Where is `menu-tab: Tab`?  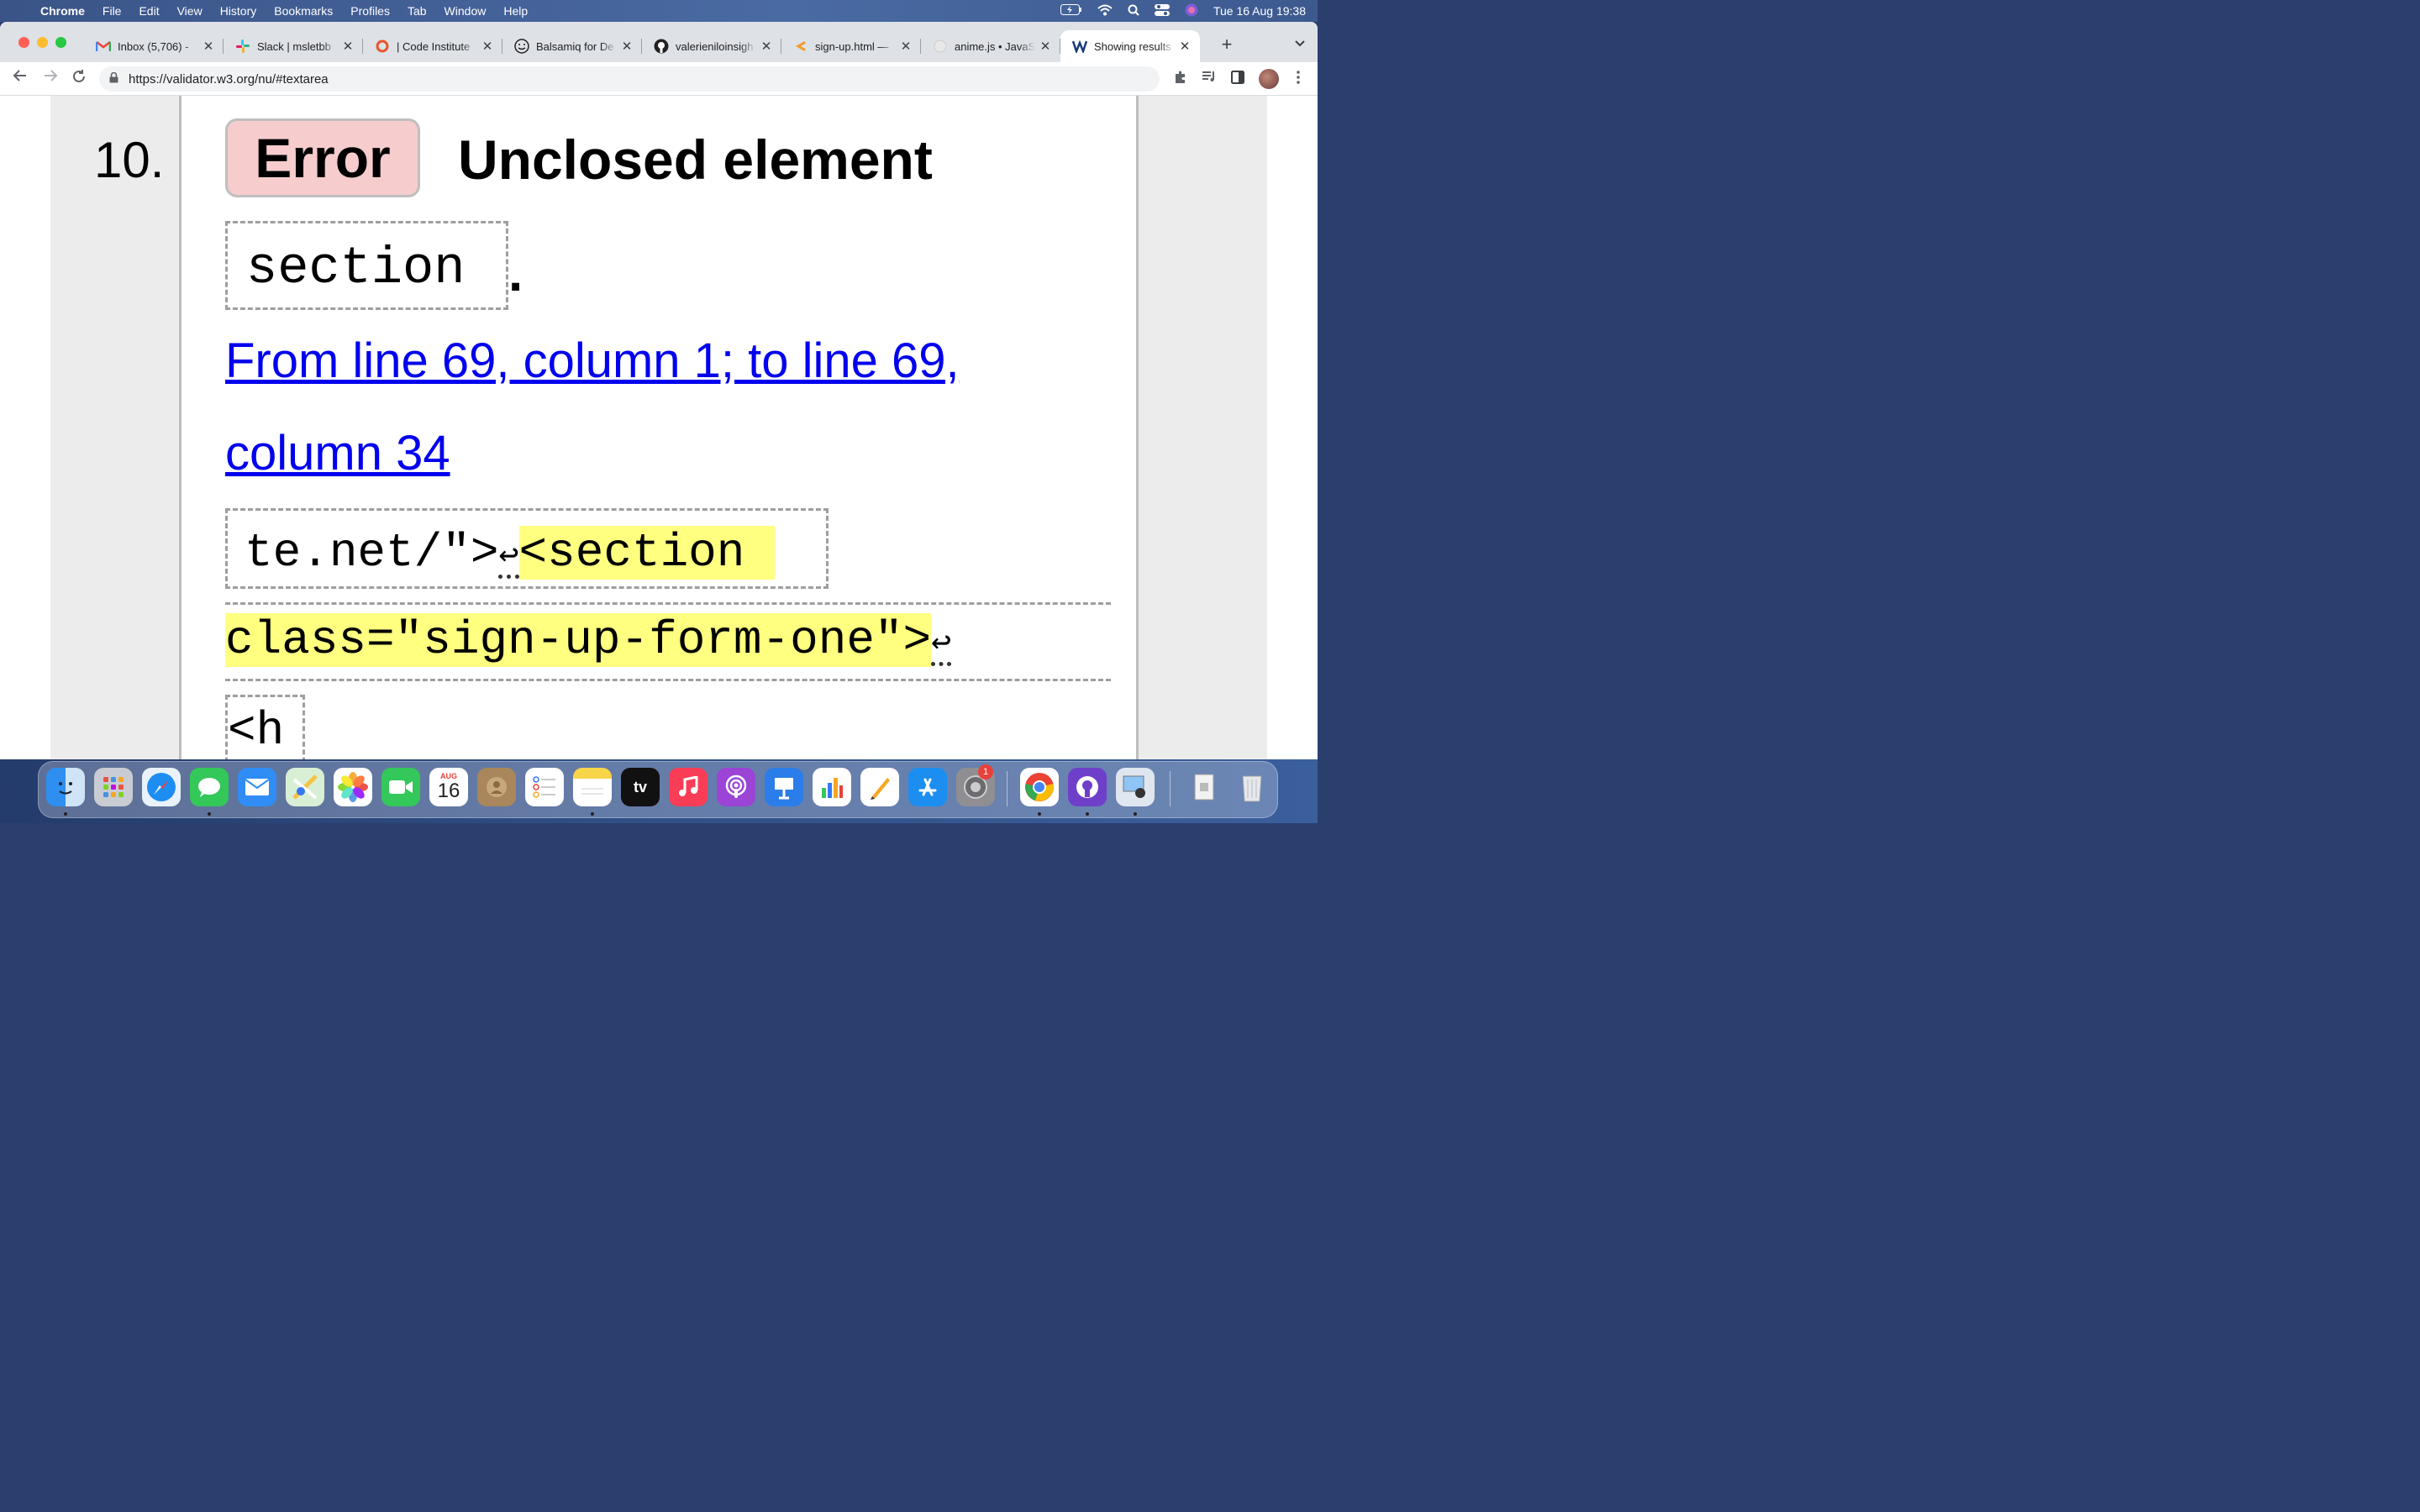 menu-tab: Tab is located at coordinates (417, 11).